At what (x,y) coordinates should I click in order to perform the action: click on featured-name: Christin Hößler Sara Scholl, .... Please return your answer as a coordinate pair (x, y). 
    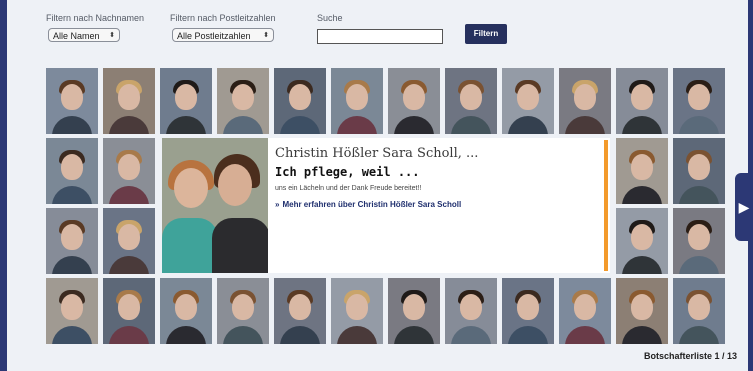
    Looking at the image, I should click on (377, 153).